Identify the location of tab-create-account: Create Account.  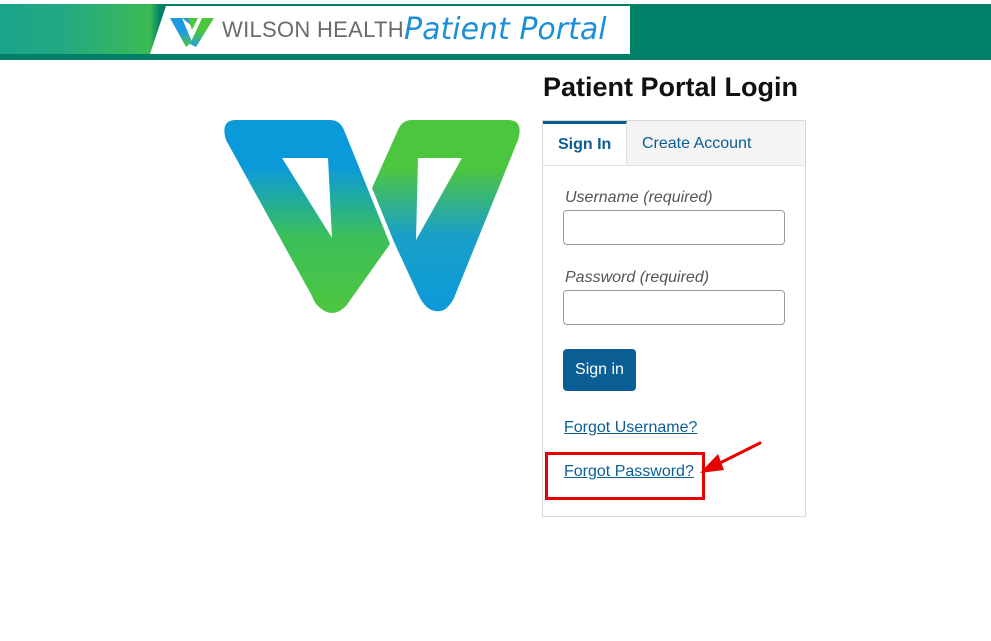
(716, 143).